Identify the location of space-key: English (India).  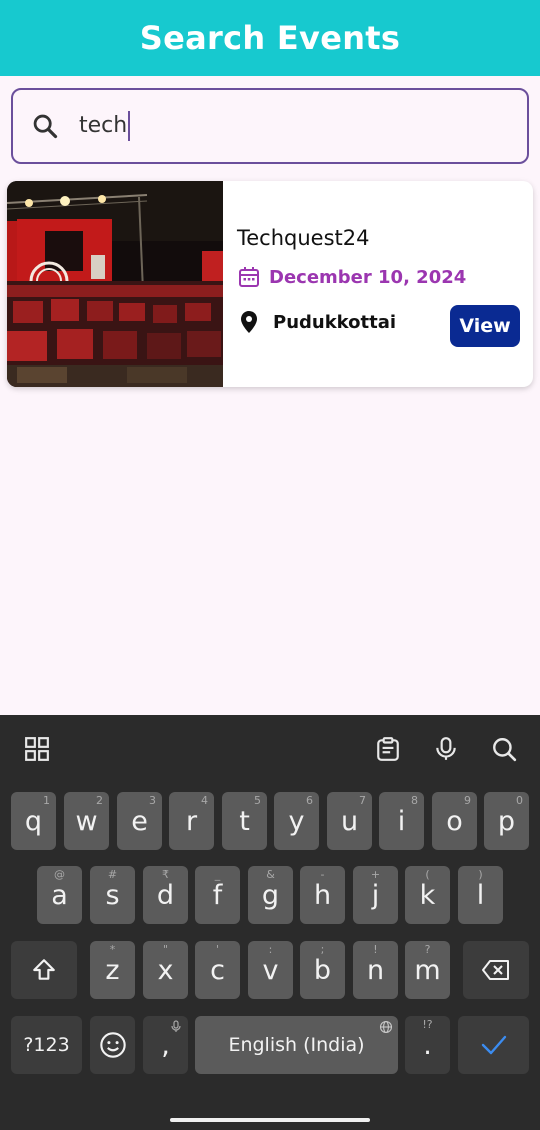
(296, 1045).